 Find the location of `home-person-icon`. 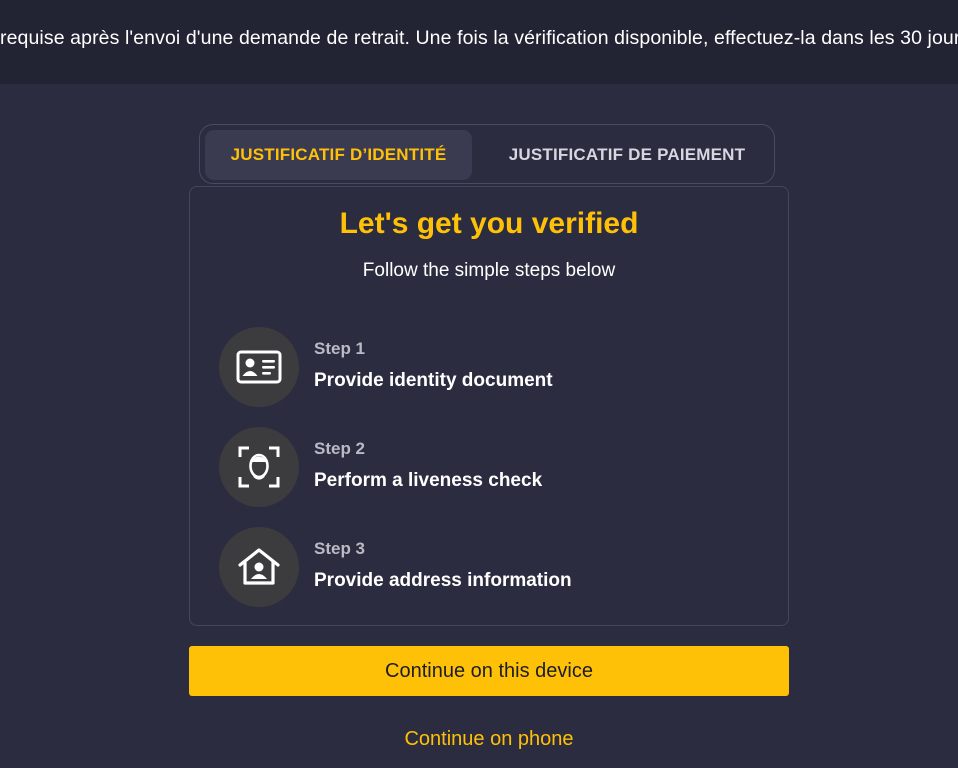

home-person-icon is located at coordinates (259, 567).